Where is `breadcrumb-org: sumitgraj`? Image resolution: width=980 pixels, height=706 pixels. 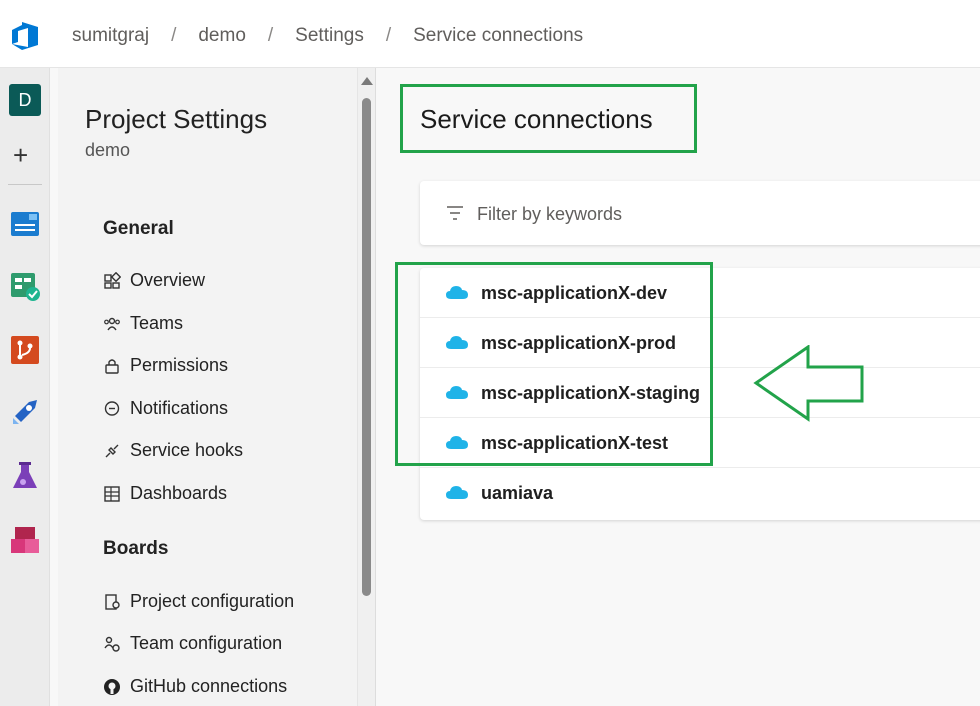
breadcrumb-org: sumitgraj is located at coordinates (110, 36).